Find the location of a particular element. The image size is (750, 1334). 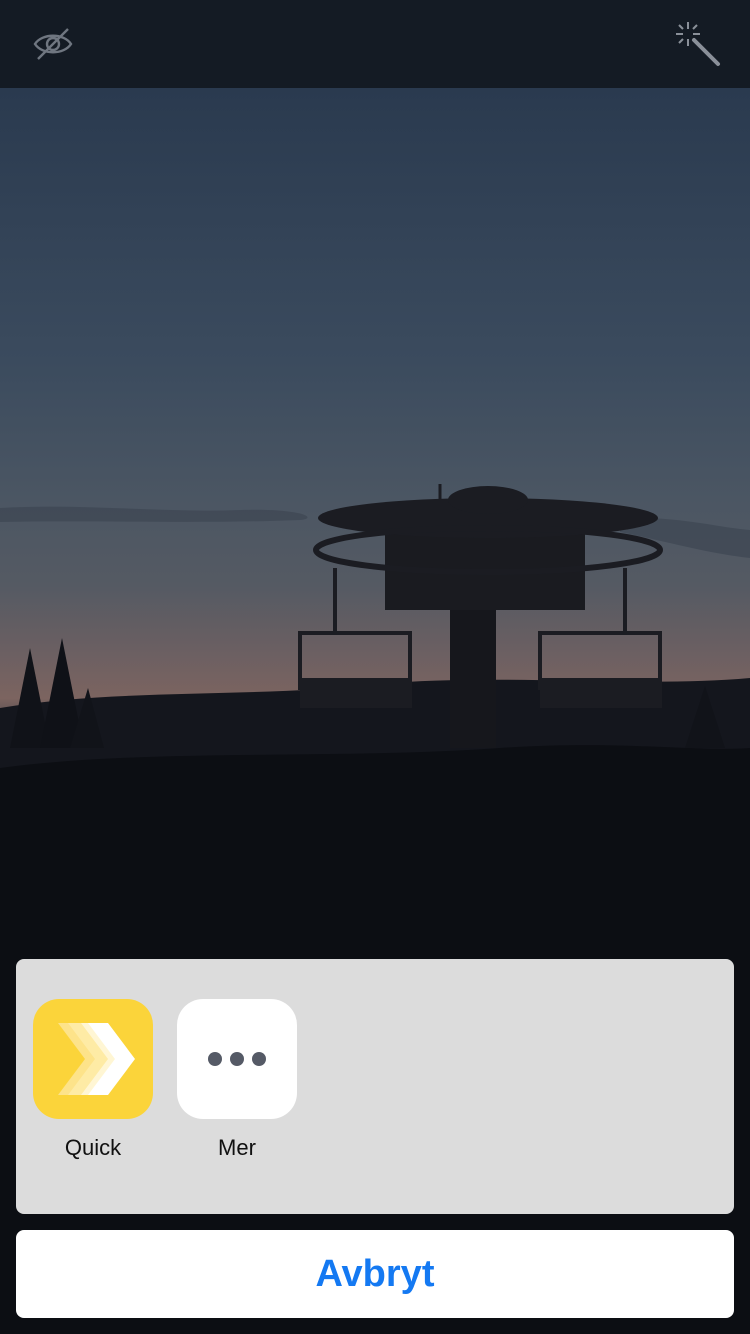

share-app-more: Mer is located at coordinates (237, 1080).